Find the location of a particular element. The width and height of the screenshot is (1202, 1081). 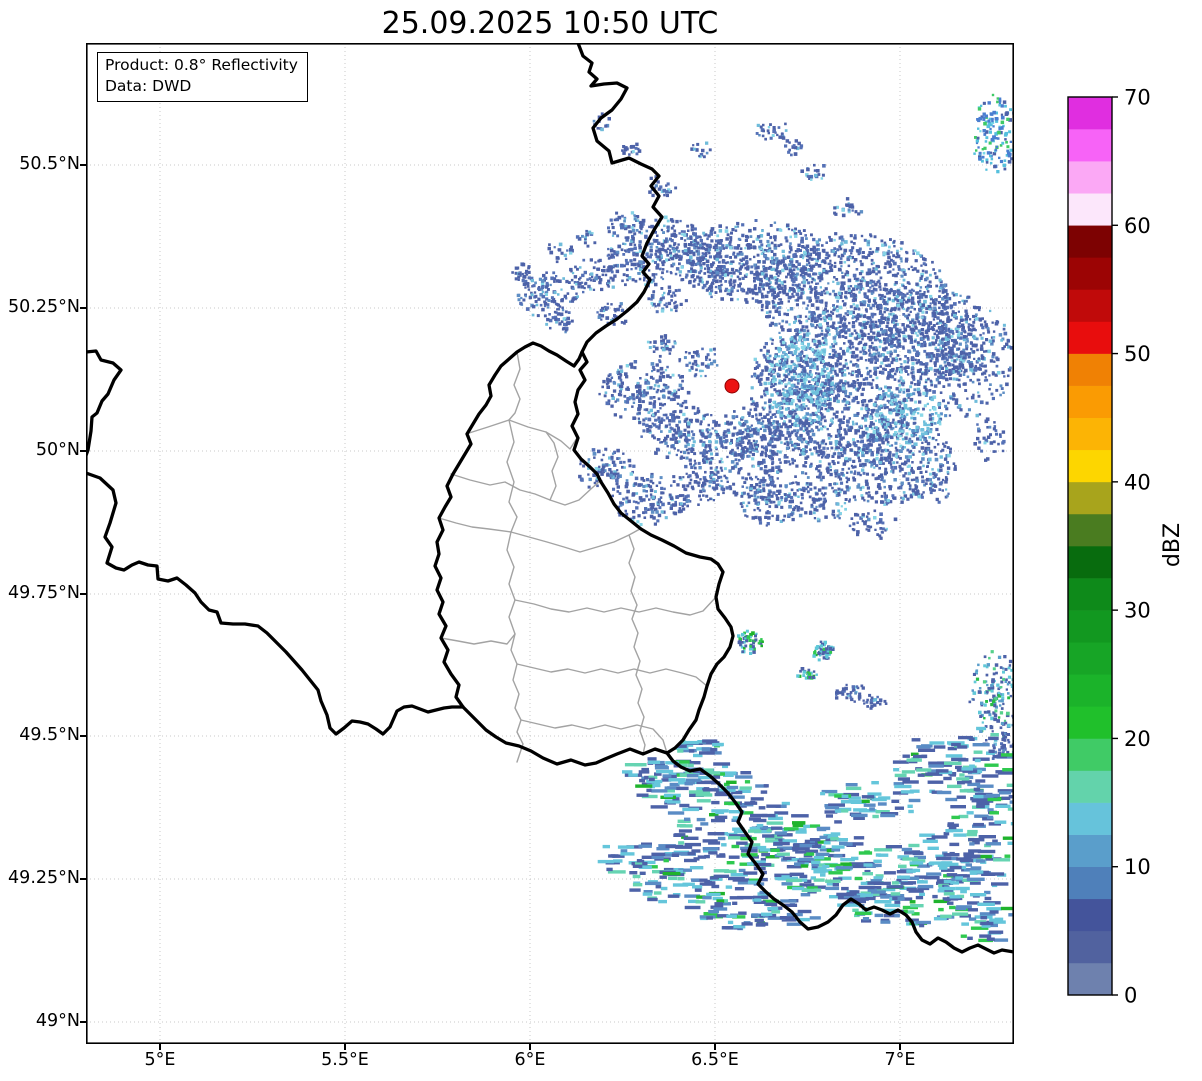

y-tick-label: 50°N is located at coordinates (57, 450).